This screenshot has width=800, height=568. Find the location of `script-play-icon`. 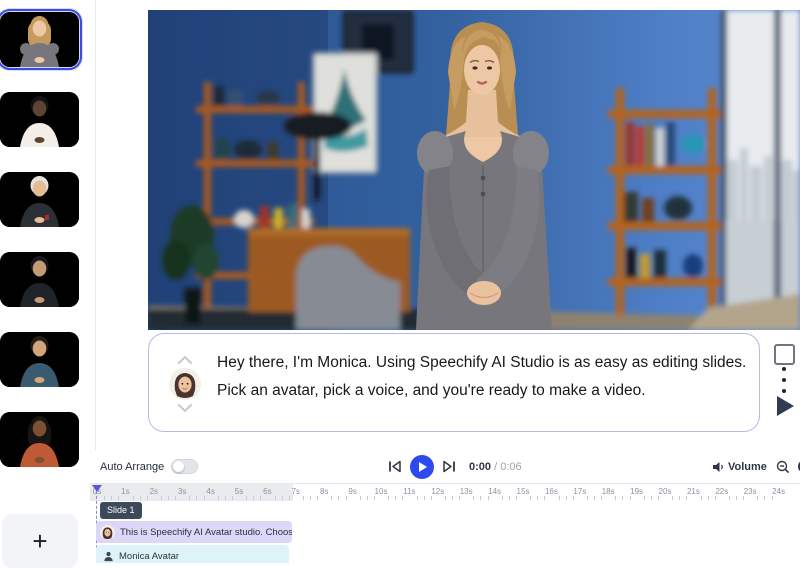

script-play-icon is located at coordinates (785, 406).